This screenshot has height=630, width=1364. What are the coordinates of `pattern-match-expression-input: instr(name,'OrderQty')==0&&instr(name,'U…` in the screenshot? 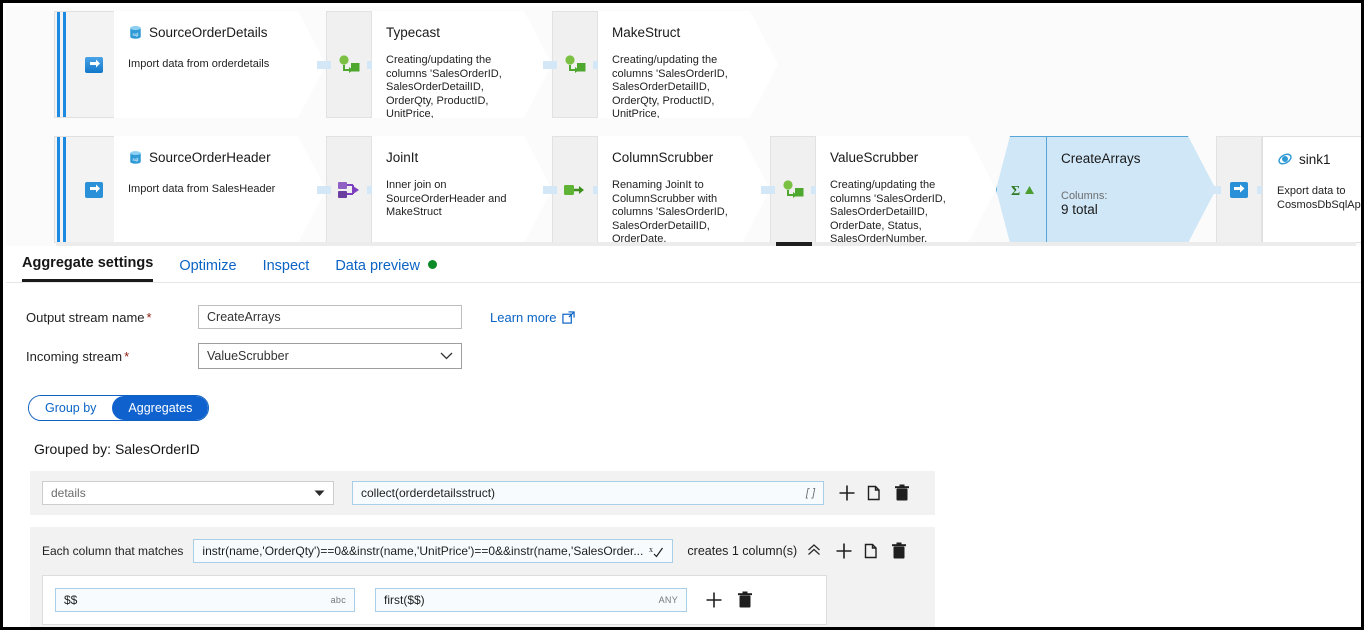 It's located at (433, 551).